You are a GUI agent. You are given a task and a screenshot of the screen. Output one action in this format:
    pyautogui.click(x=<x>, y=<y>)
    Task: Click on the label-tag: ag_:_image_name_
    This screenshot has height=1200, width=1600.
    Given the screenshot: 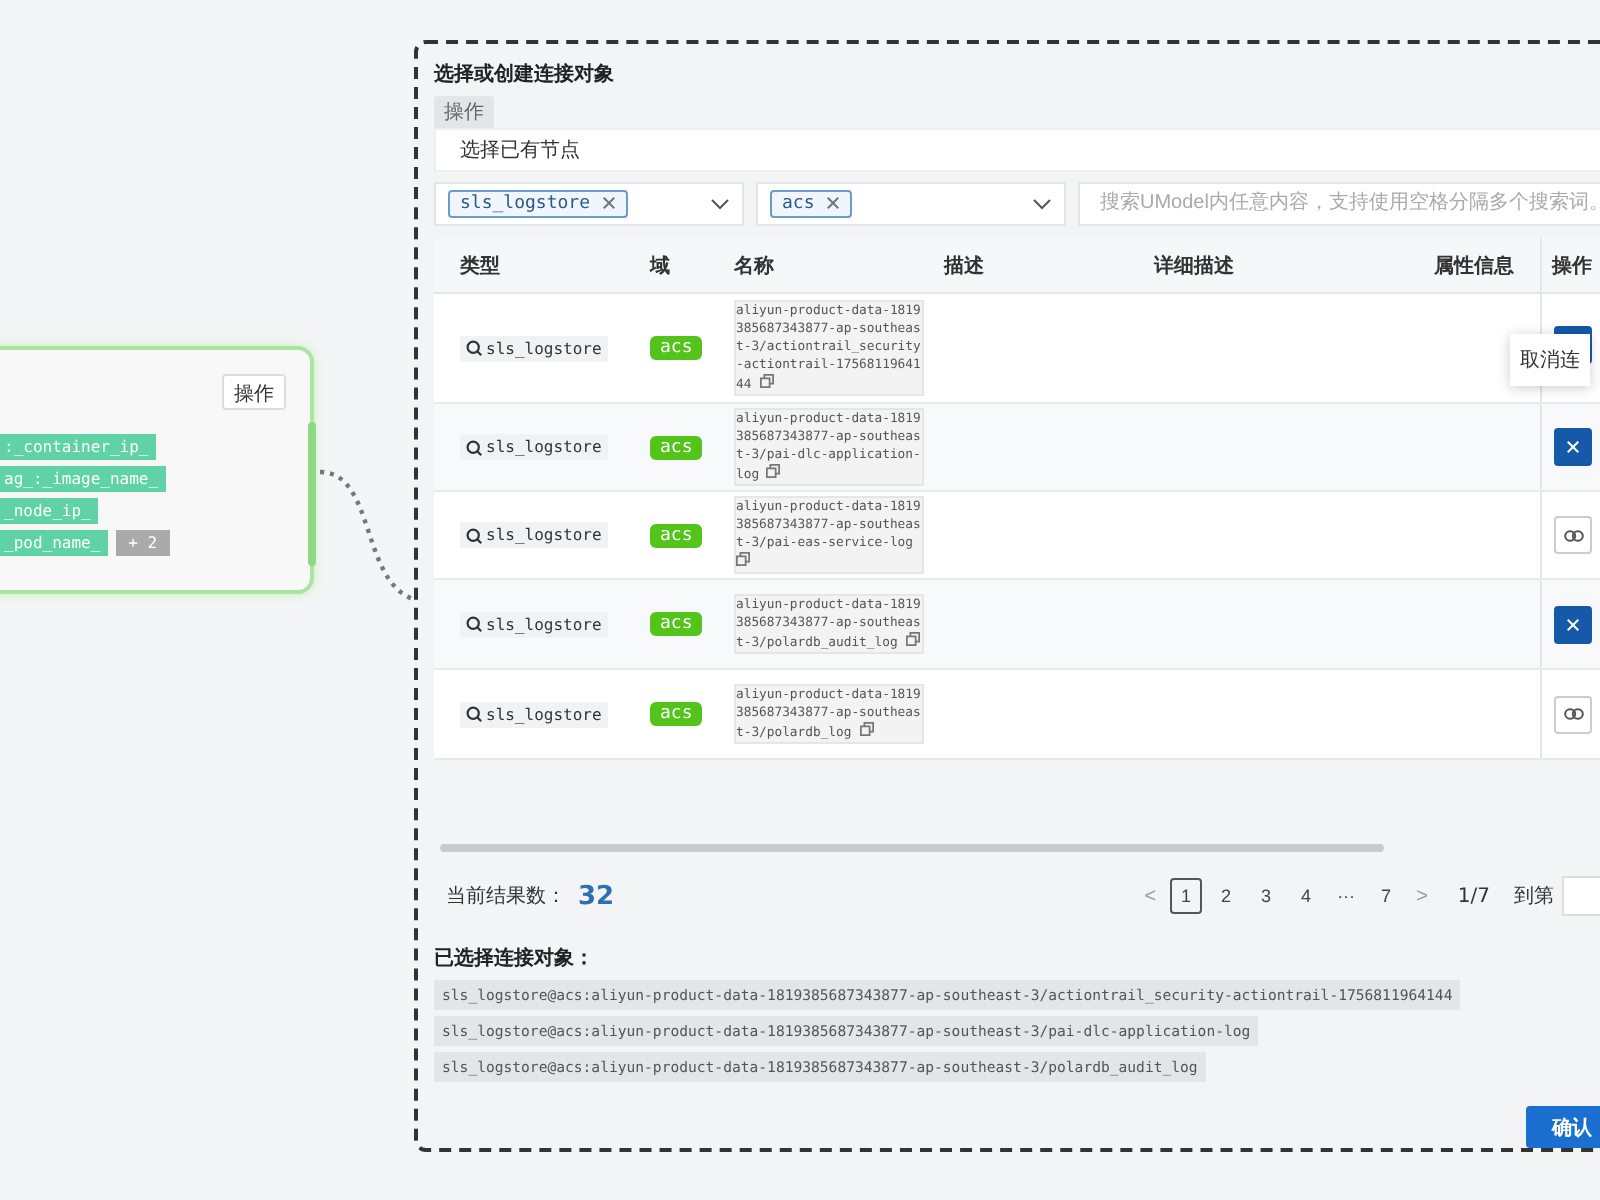 What is the action you would take?
    pyautogui.click(x=83, y=479)
    